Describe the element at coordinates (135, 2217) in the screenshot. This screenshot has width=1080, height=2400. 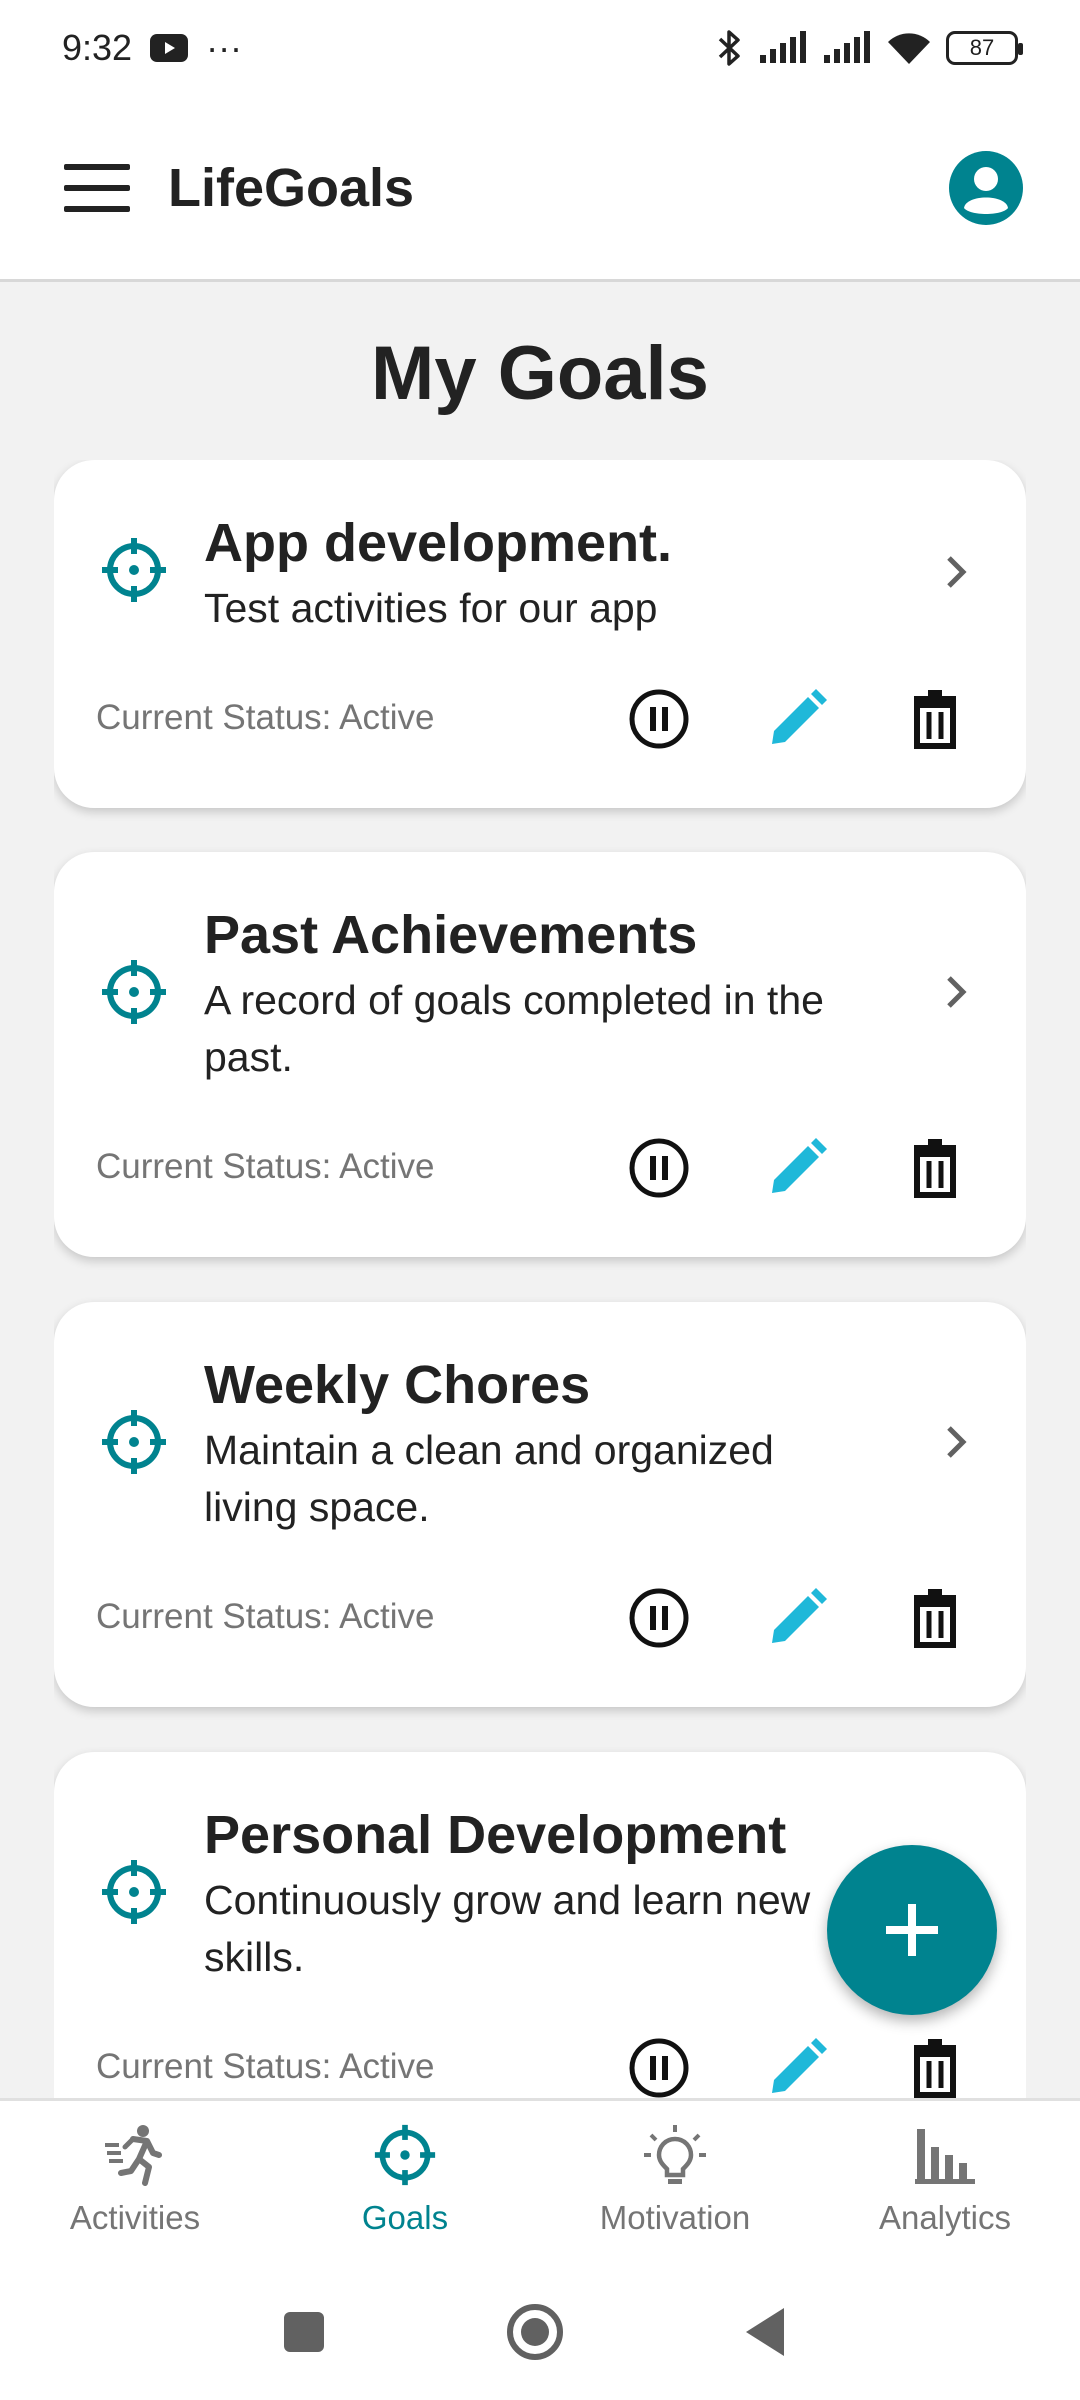
I see `nav-label: Activities` at that location.